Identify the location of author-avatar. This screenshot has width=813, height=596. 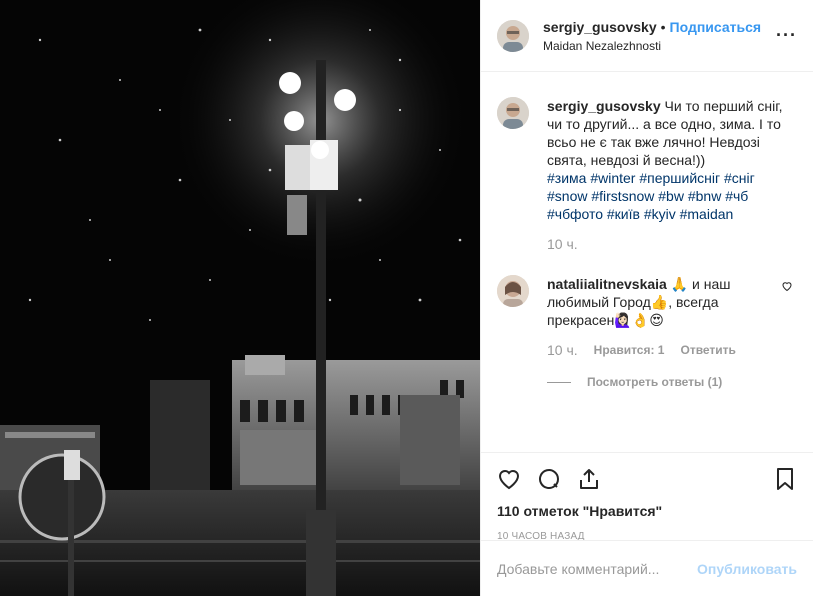
(513, 35).